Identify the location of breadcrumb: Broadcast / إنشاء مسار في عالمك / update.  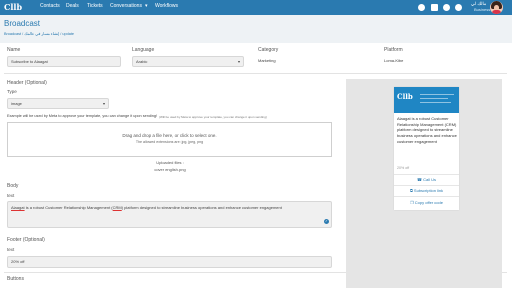
(39, 33).